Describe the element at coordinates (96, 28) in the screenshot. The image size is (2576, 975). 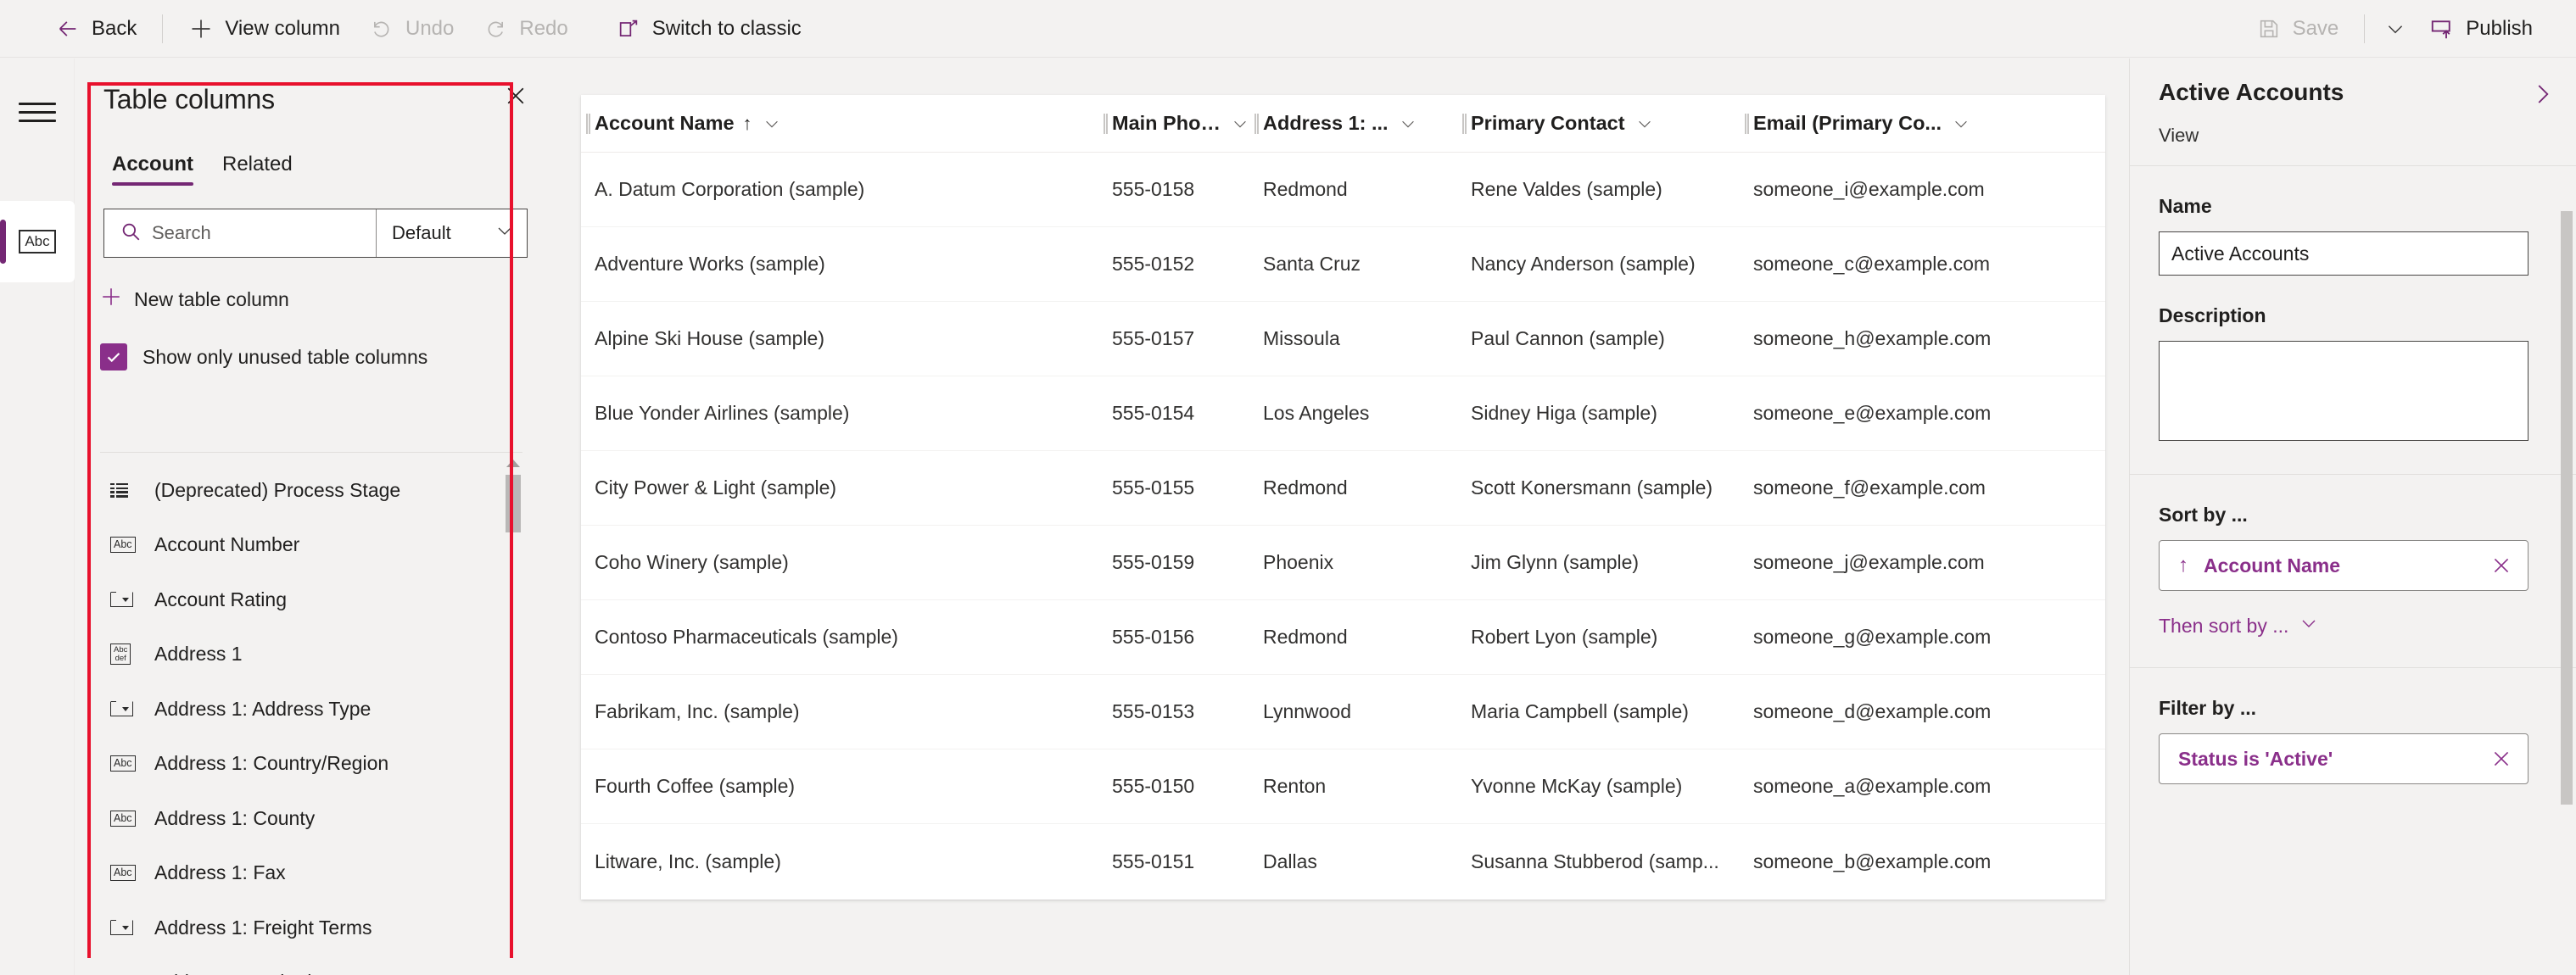
I see `back-button: Back` at that location.